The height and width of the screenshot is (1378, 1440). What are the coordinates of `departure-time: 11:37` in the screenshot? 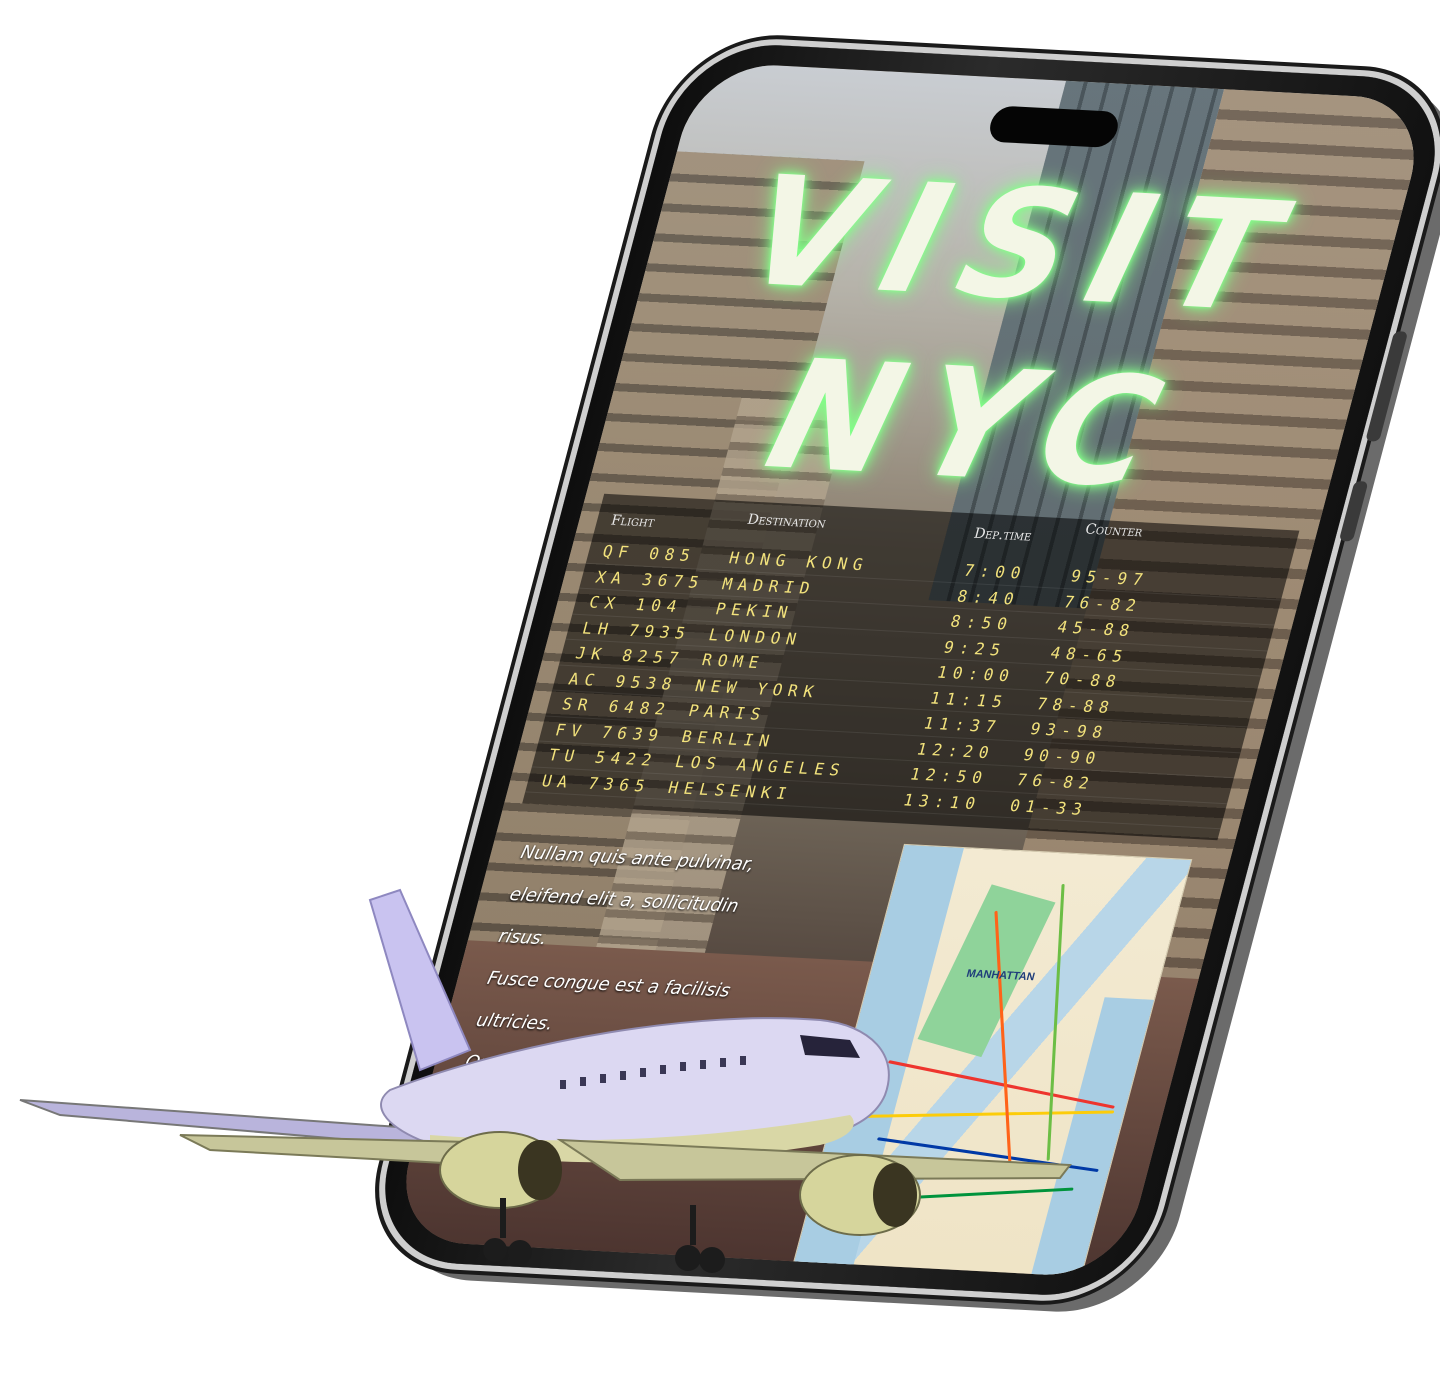 It's located at (962, 725).